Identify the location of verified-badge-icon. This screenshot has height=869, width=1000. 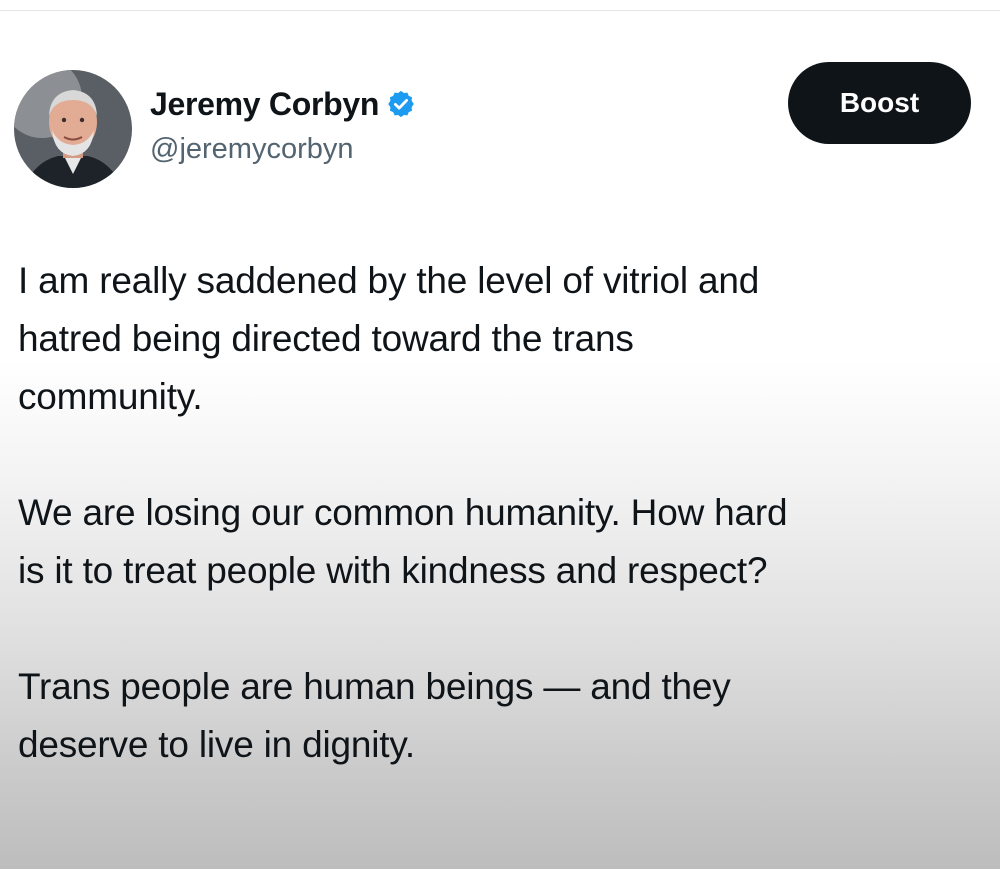
(401, 104).